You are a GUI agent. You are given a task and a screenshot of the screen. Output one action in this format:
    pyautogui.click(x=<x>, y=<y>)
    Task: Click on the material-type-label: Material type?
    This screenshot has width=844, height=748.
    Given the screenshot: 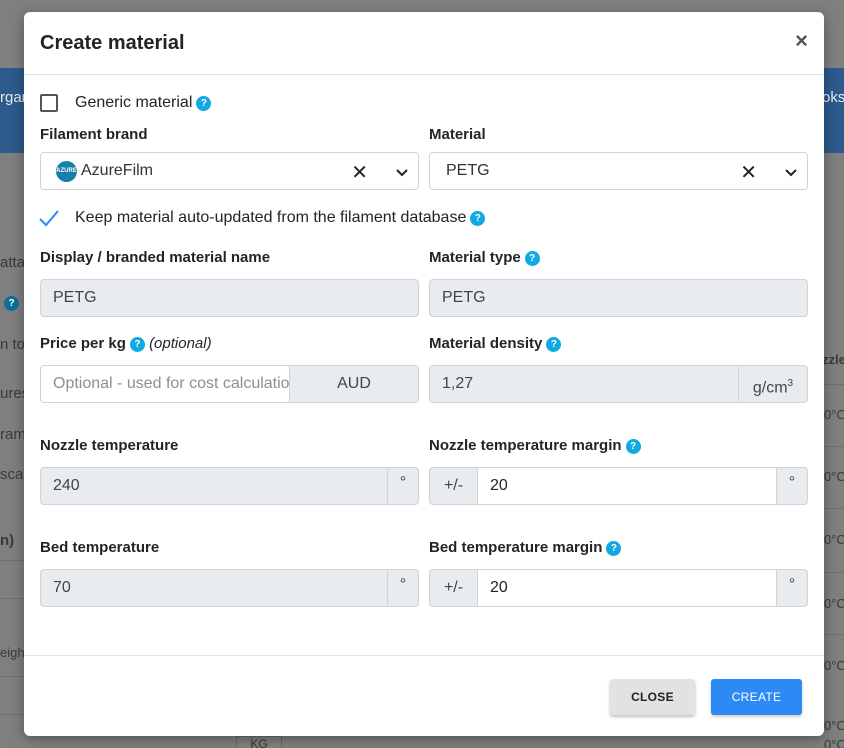 What is the action you would take?
    pyautogui.click(x=484, y=257)
    